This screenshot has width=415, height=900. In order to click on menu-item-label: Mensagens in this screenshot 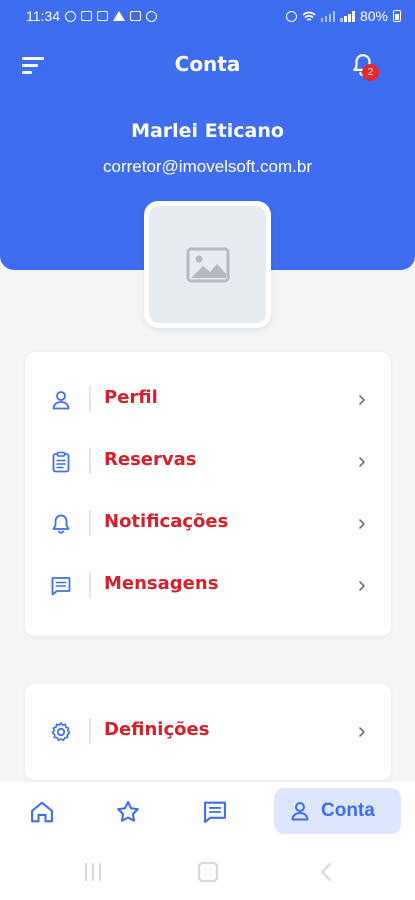, I will do `click(161, 583)`.